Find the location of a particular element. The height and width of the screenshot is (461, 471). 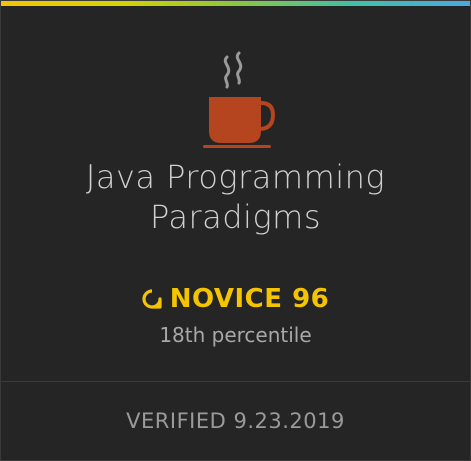

verified-date: VERIFIED 9.23.2019 is located at coordinates (235, 421).